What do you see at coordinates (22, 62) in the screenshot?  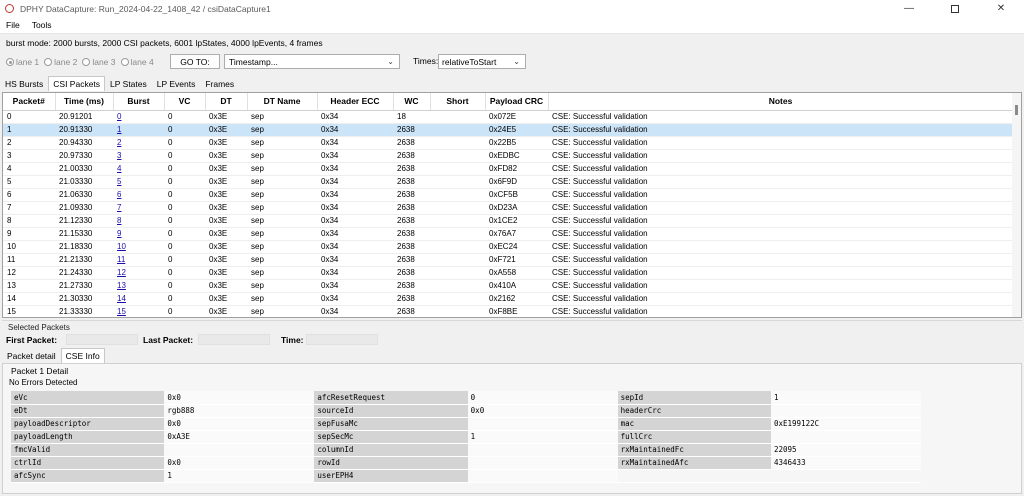 I see `lane-1-radio: lane 1` at bounding box center [22, 62].